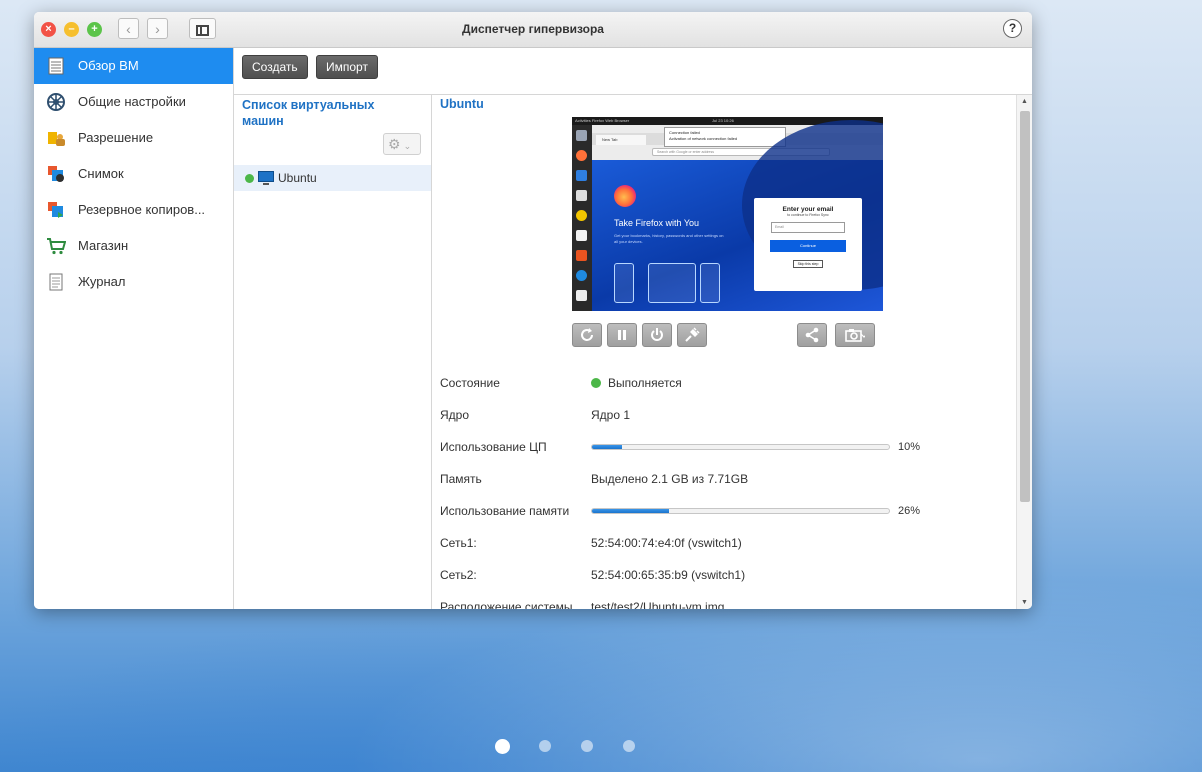 This screenshot has height=772, width=1202. I want to click on memory-value: Выделено 2.1 GB из 7.71GB, so click(670, 479).